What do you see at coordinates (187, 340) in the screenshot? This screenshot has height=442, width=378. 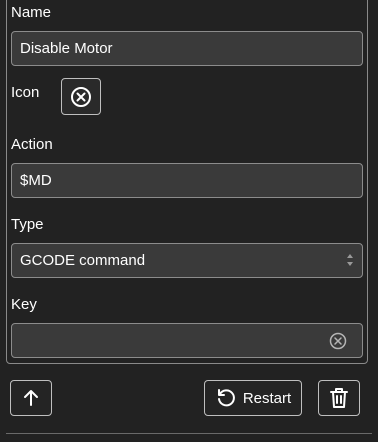 I see `key-field` at bounding box center [187, 340].